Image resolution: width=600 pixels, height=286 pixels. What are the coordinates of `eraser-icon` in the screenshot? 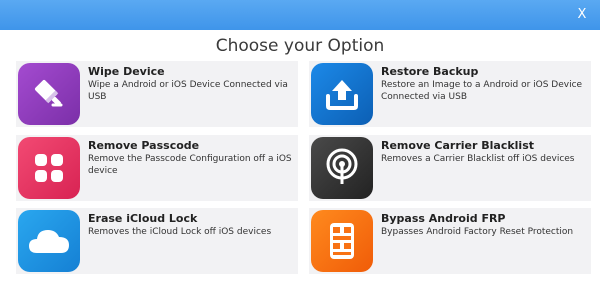 It's located at (49, 94).